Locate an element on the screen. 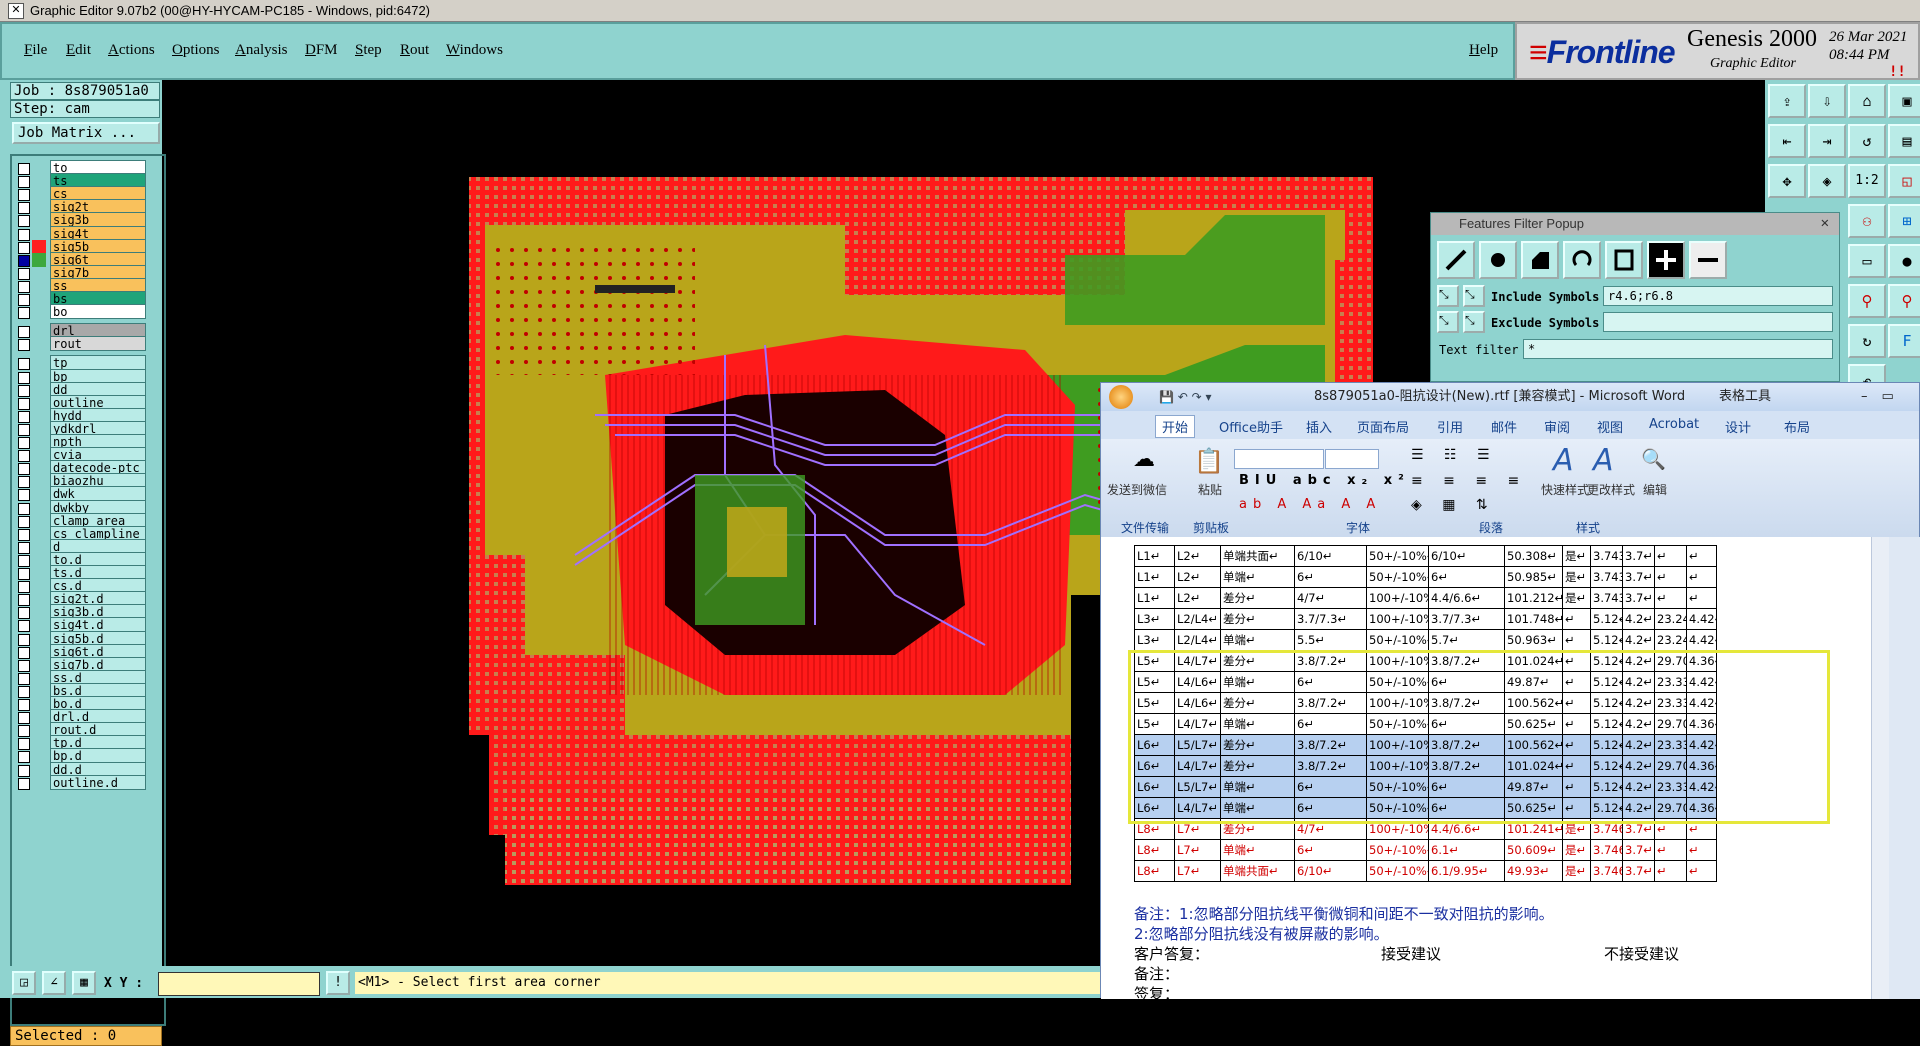 This screenshot has height=1046, width=1920. windows-icon: ▣ is located at coordinates (1904, 101).